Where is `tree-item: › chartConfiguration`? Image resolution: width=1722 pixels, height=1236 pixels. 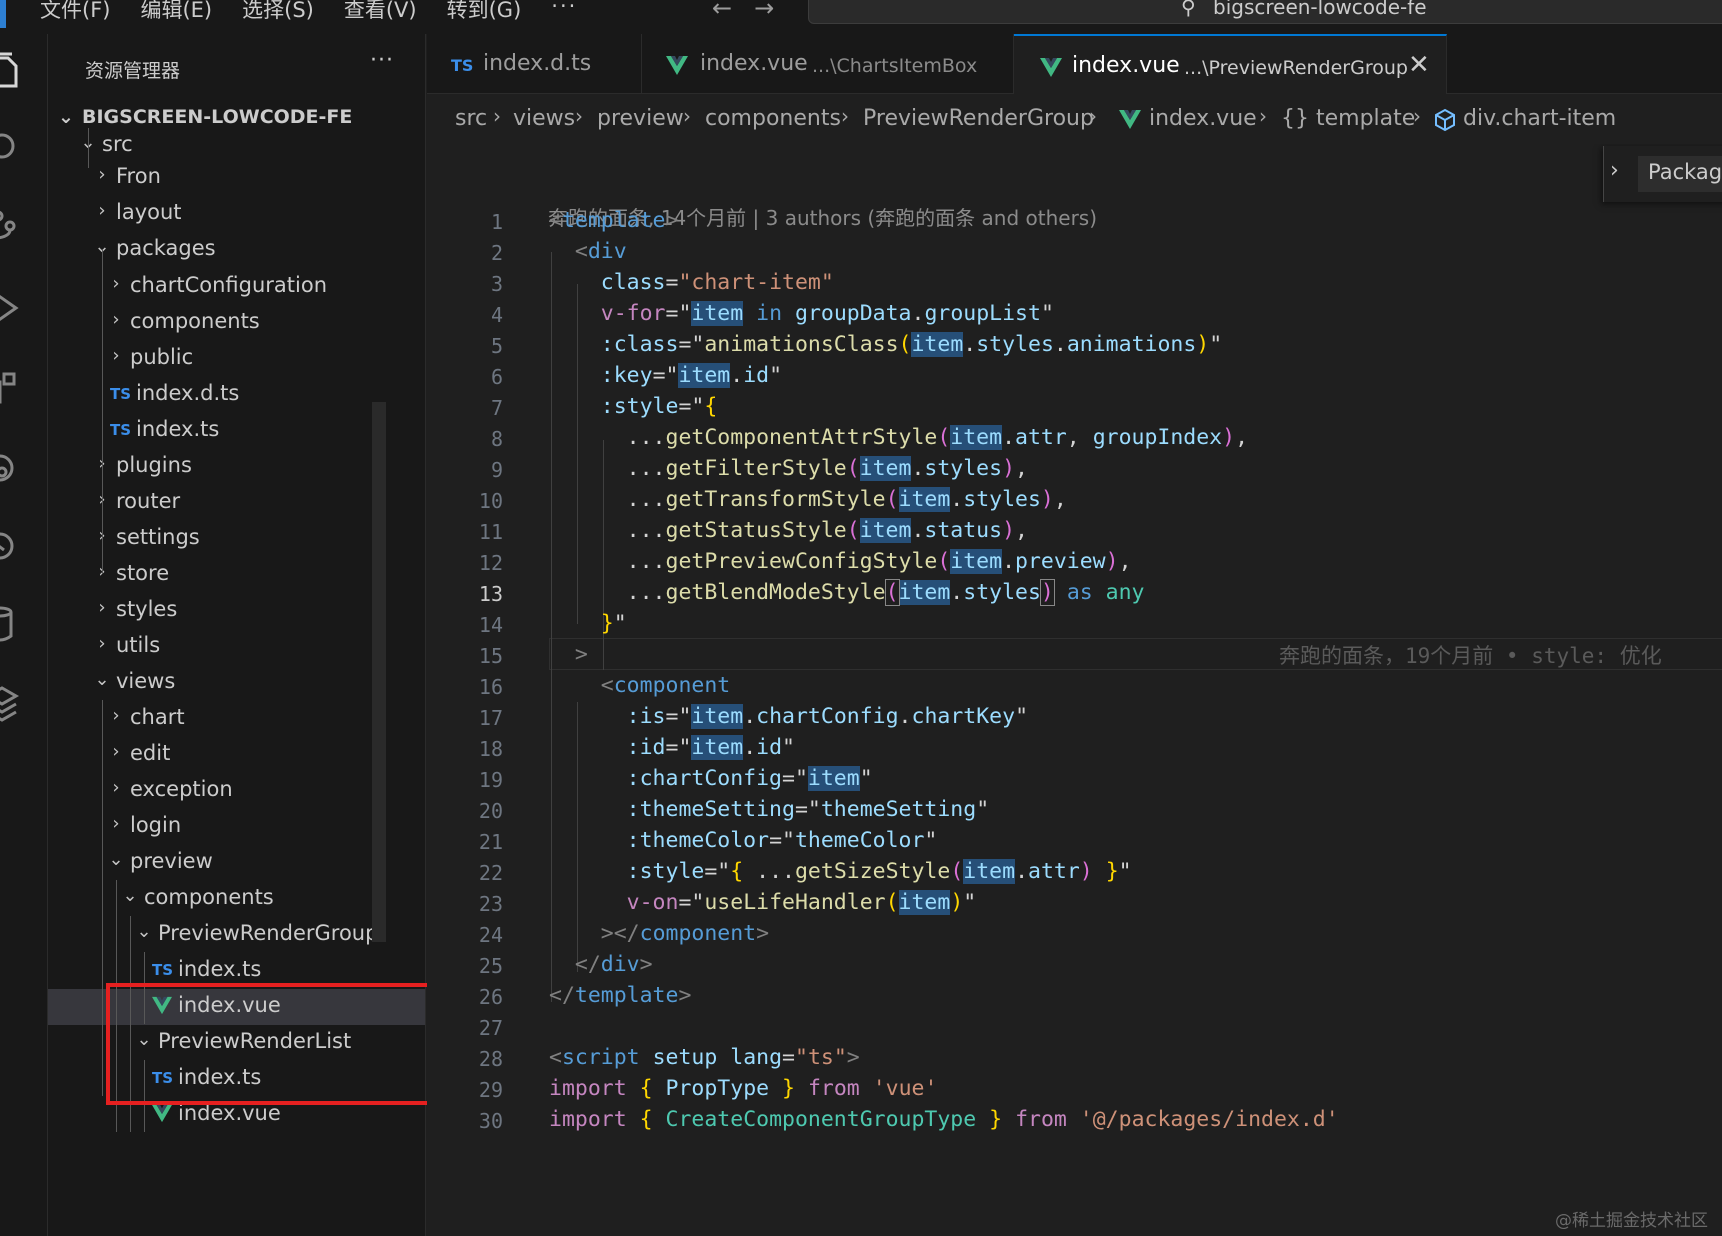
tree-item: › chartConfiguration is located at coordinates (236, 287).